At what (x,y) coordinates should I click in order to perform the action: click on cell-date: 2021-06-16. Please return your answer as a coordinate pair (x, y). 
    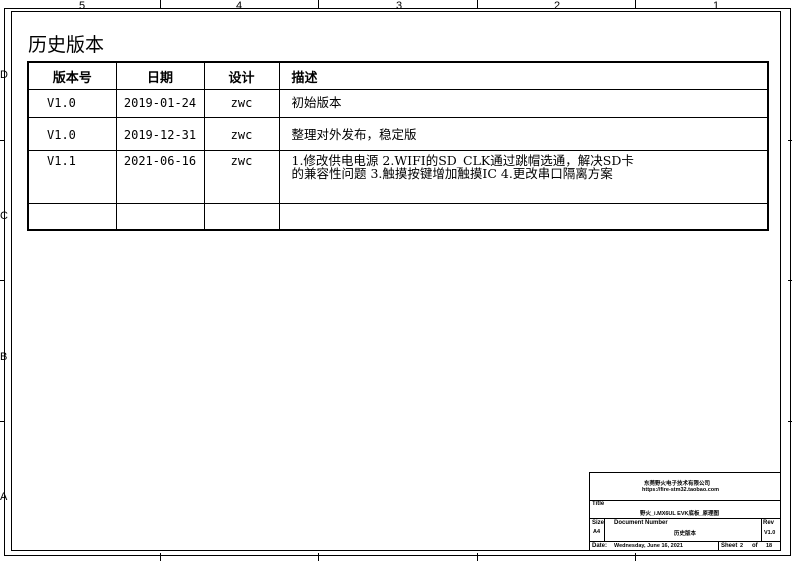
    Looking at the image, I should click on (160, 177).